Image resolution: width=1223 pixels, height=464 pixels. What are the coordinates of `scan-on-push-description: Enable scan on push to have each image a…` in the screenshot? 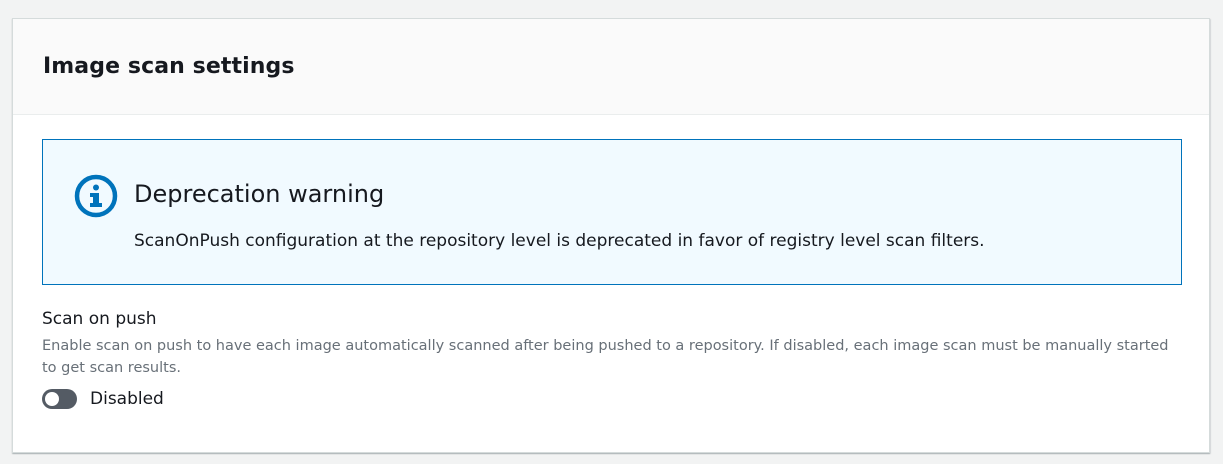 It's located at (605, 357).